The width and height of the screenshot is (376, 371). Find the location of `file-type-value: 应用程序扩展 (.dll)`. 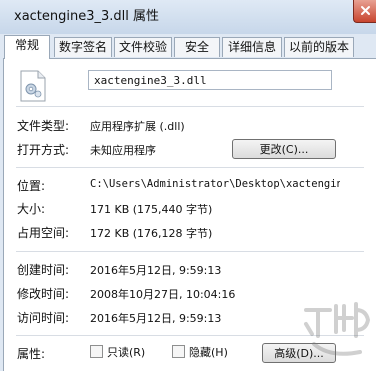

file-type-value: 应用程序扩展 (.dll) is located at coordinates (137, 126).